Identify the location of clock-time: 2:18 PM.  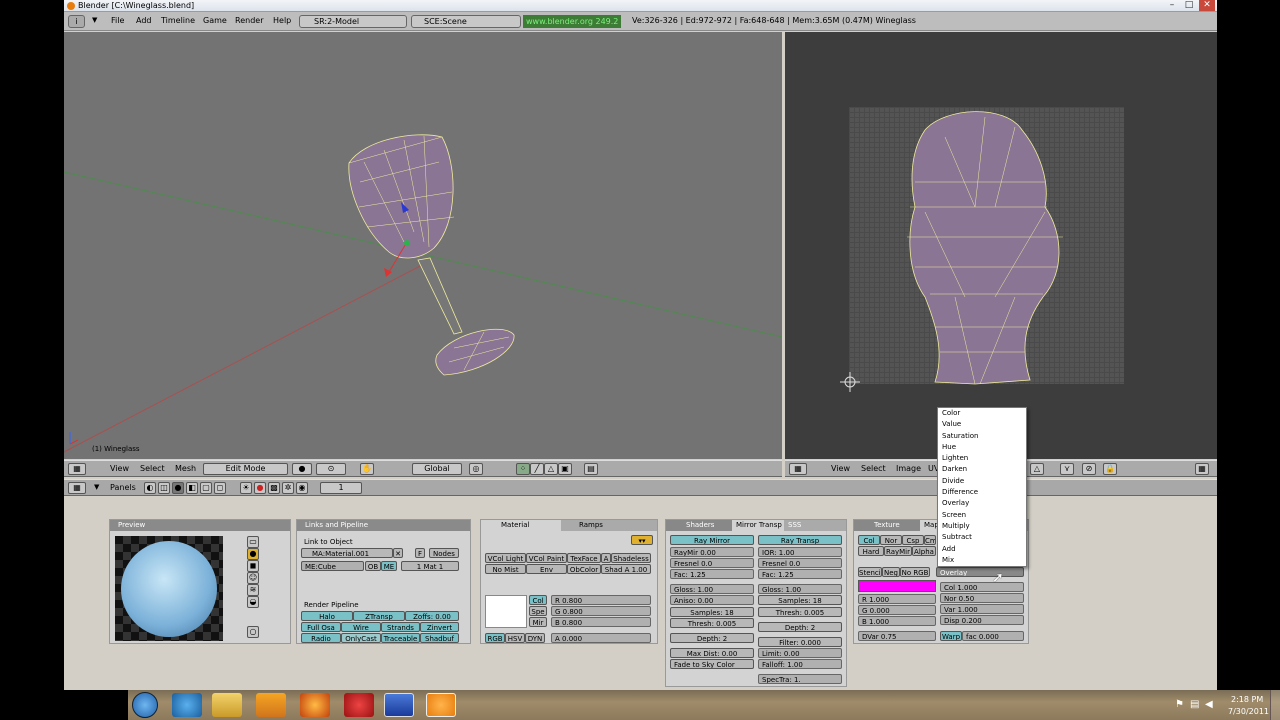
(1247, 699).